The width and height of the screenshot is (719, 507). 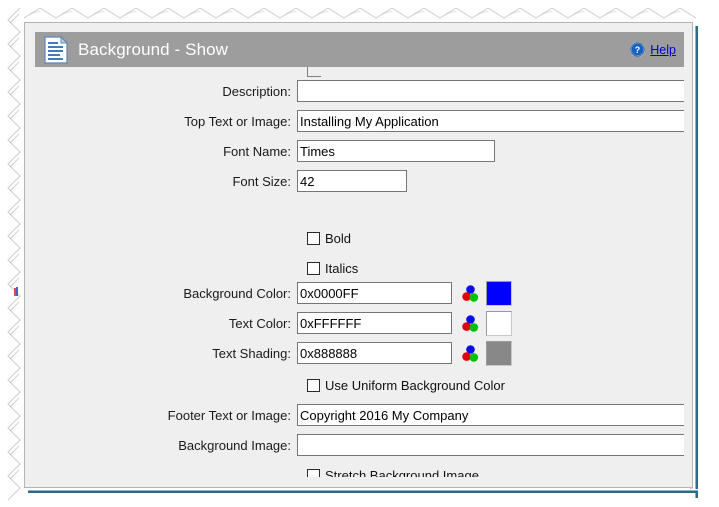 What do you see at coordinates (342, 268) in the screenshot?
I see `italics-label: Italics` at bounding box center [342, 268].